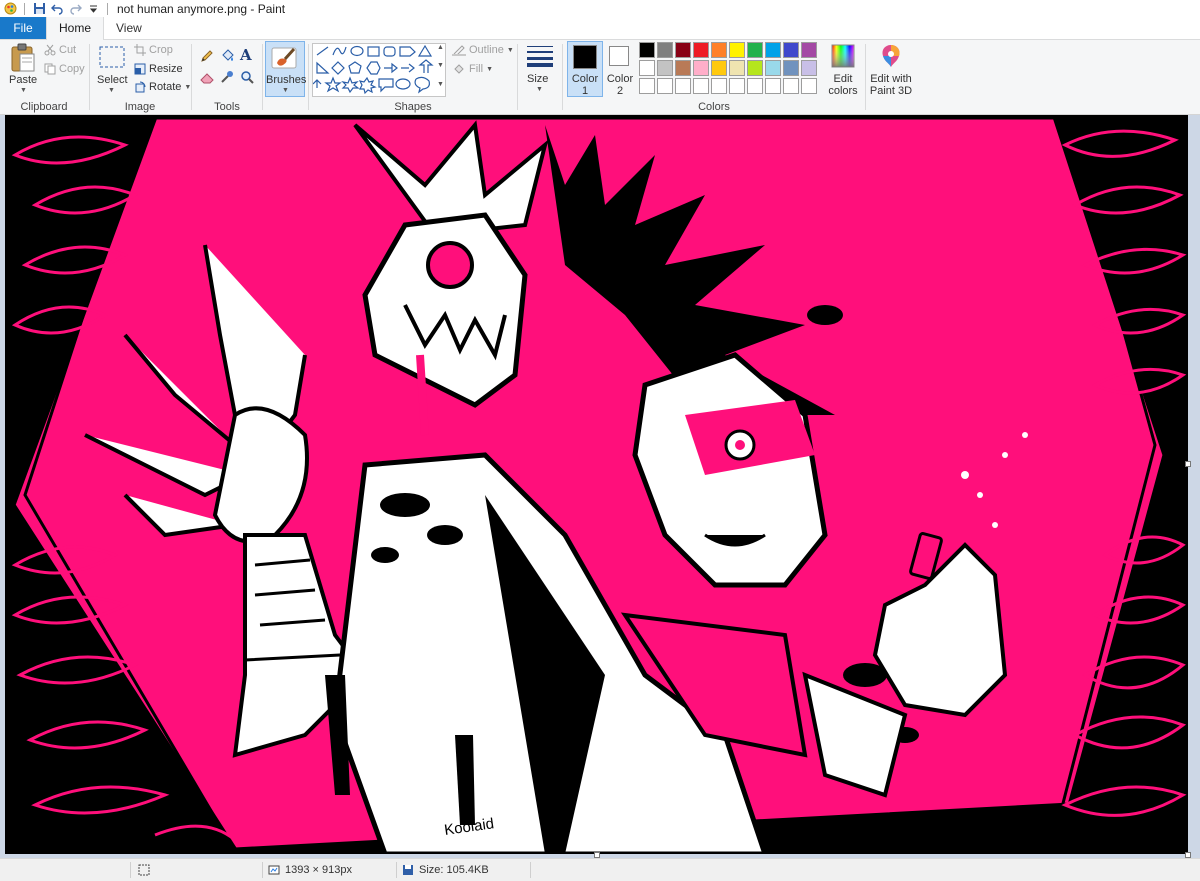  I want to click on size-button: Size ▼, so click(540, 72).